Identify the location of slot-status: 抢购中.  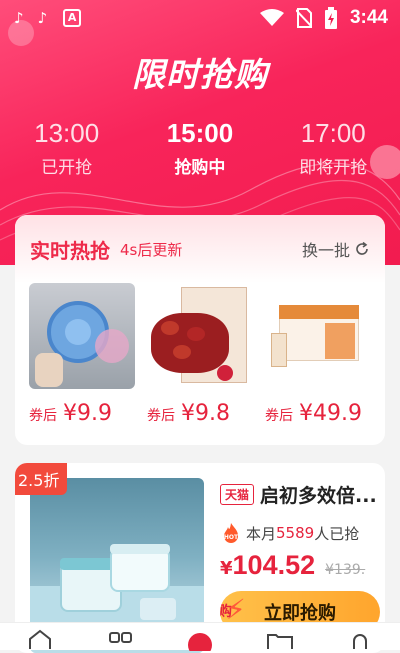
(200, 168).